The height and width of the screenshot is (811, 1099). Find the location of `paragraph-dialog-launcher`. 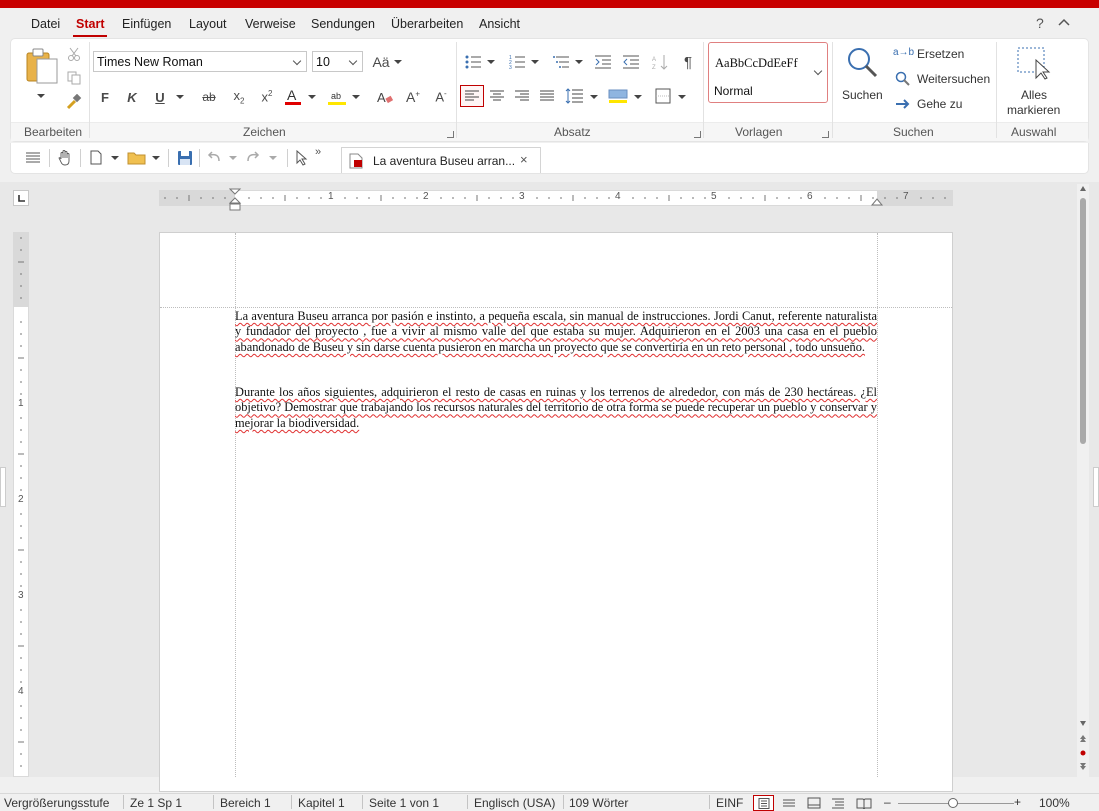

paragraph-dialog-launcher is located at coordinates (697, 134).